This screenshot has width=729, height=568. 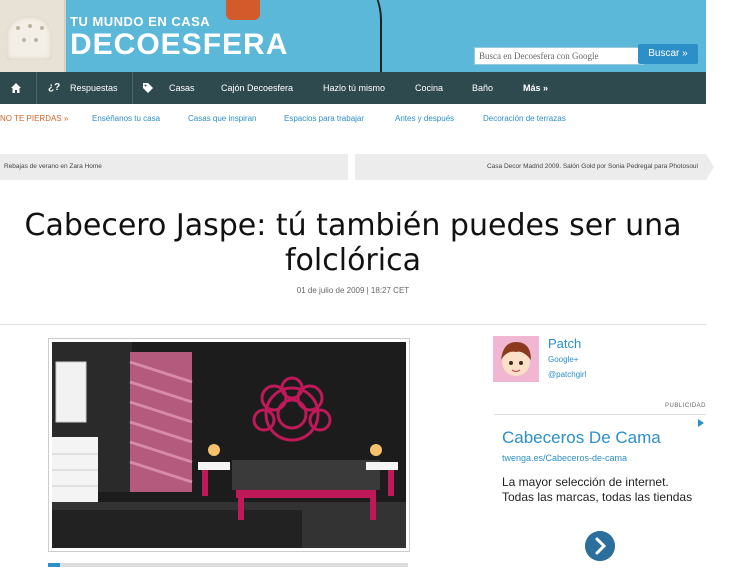 I want to click on article-date: 01 de julio de 2009 | 18:27 CET, so click(x=353, y=290).